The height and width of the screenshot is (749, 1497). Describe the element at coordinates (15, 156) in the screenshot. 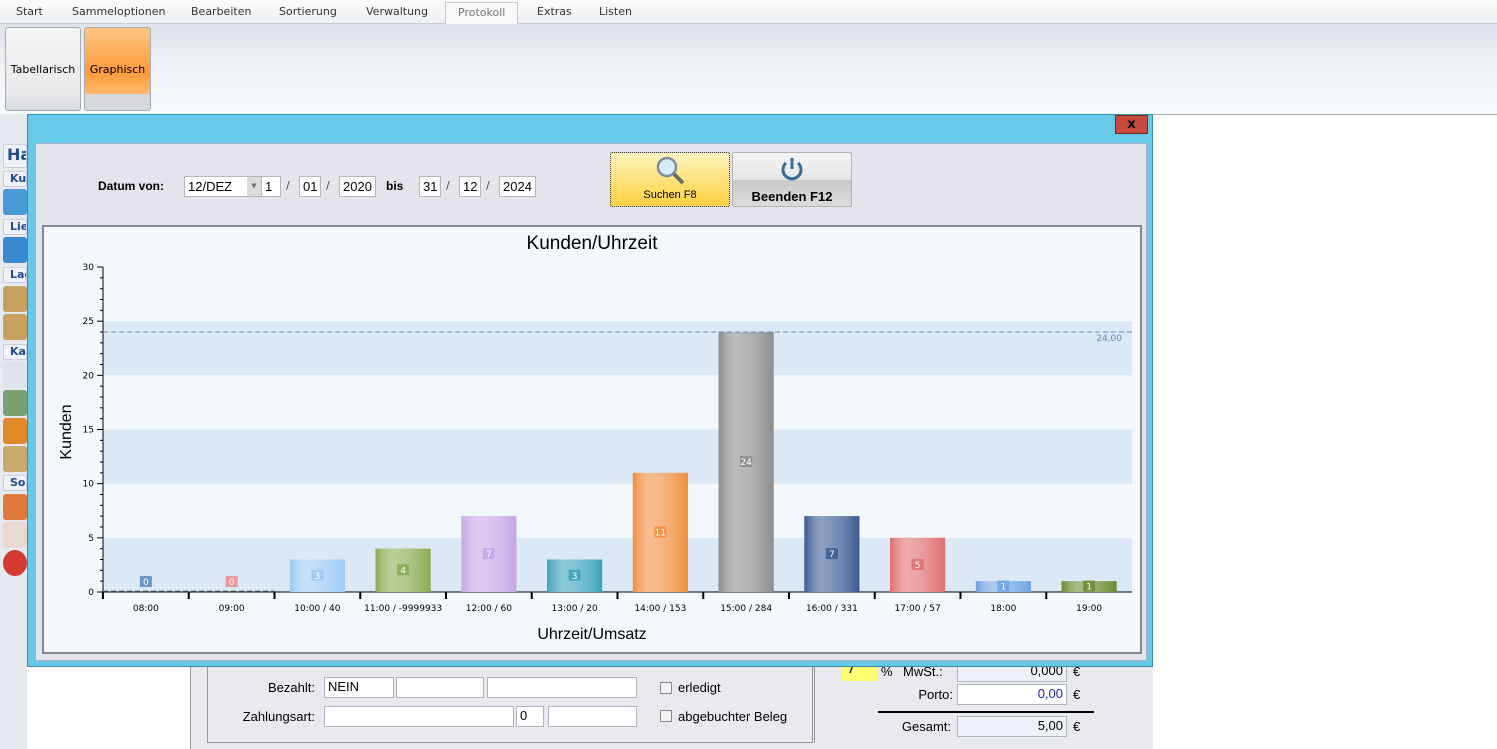

I see `sidebar-header: Ha` at that location.